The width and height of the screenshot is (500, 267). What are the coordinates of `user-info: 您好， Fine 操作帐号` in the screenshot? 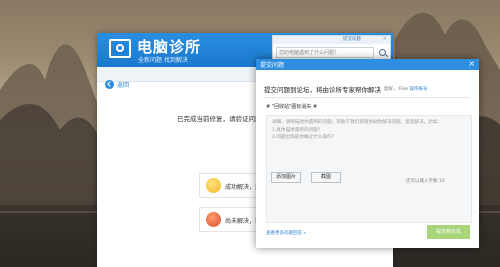 It's located at (406, 89).